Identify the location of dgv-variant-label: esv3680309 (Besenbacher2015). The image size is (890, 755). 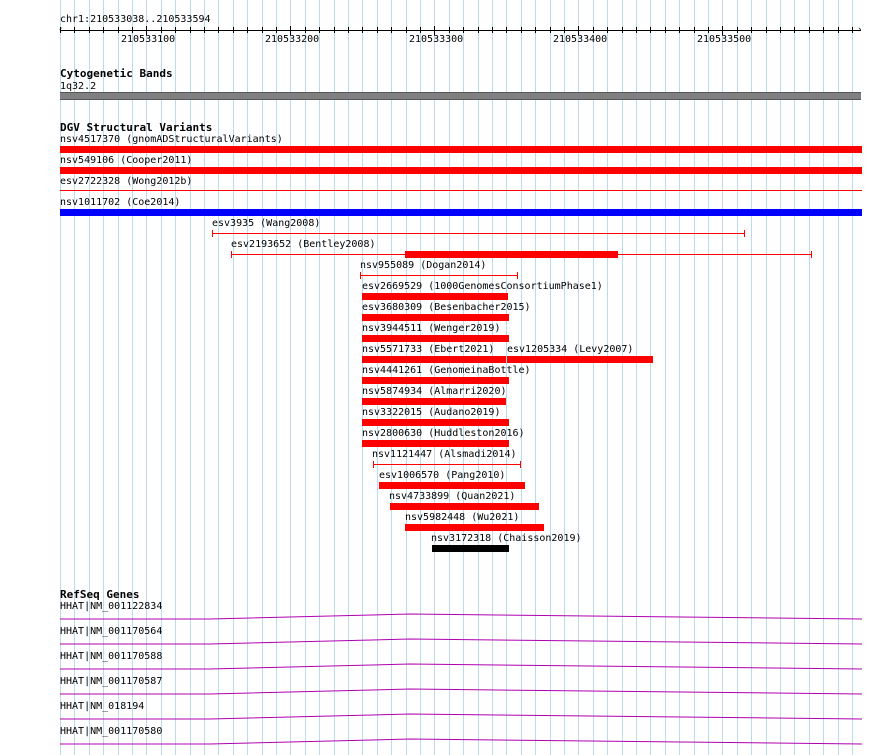
(446, 307).